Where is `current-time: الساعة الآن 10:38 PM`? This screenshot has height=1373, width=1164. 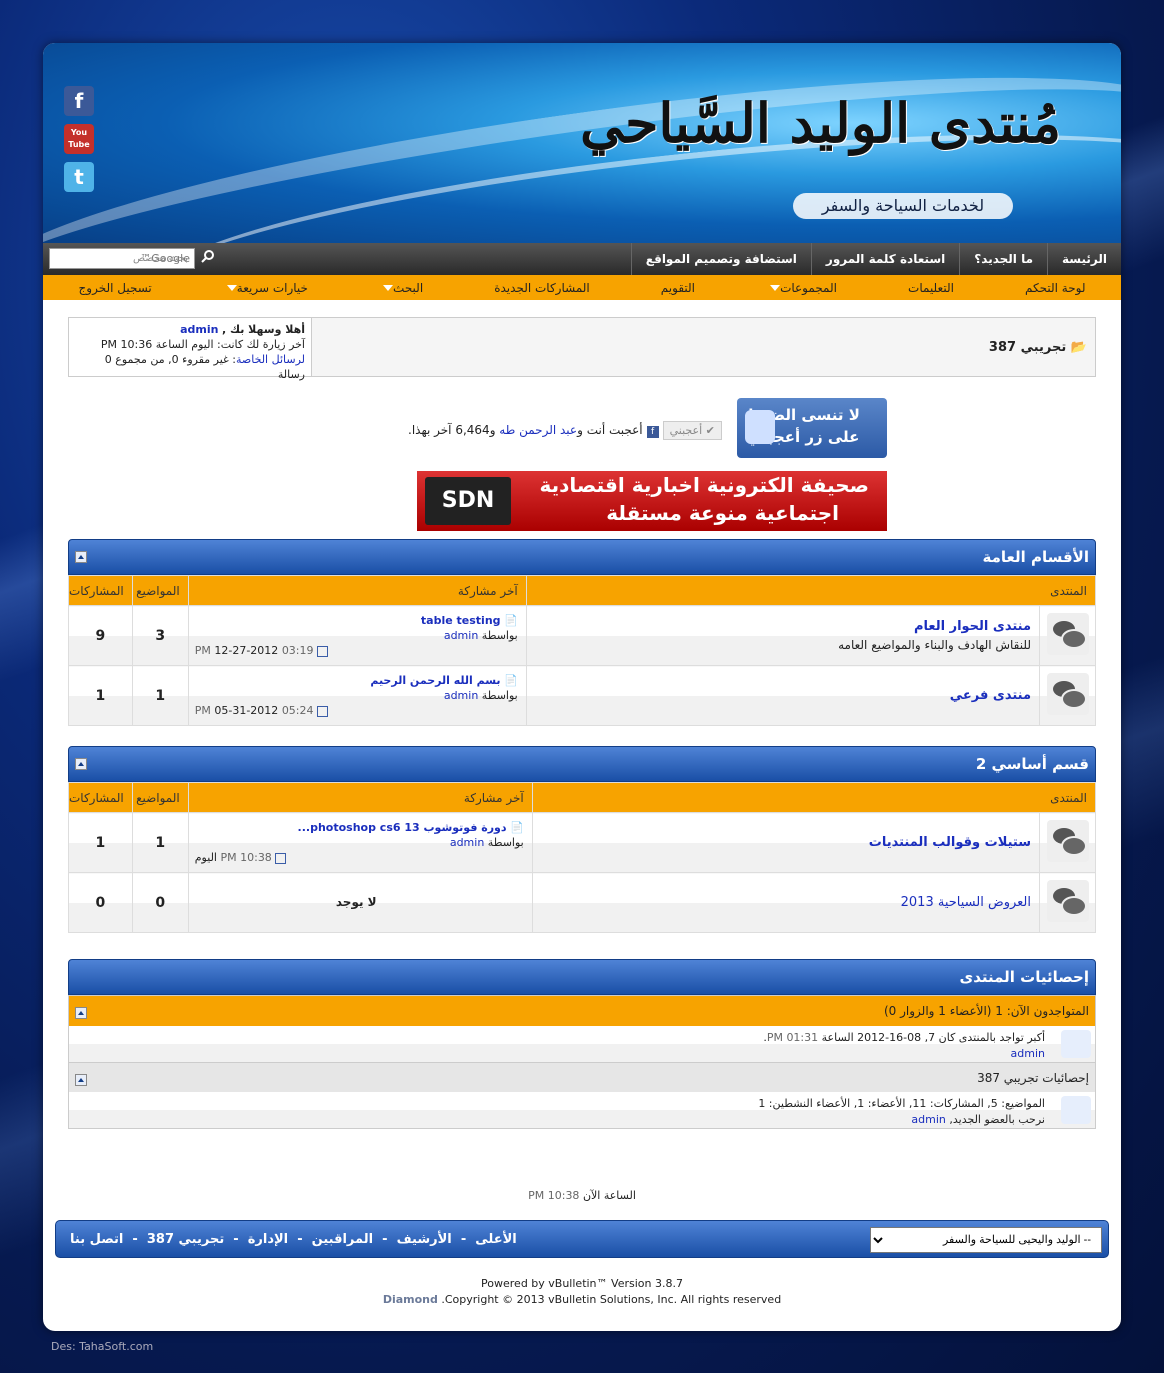
current-time: الساعة الآن 10:38 PM is located at coordinates (582, 1195).